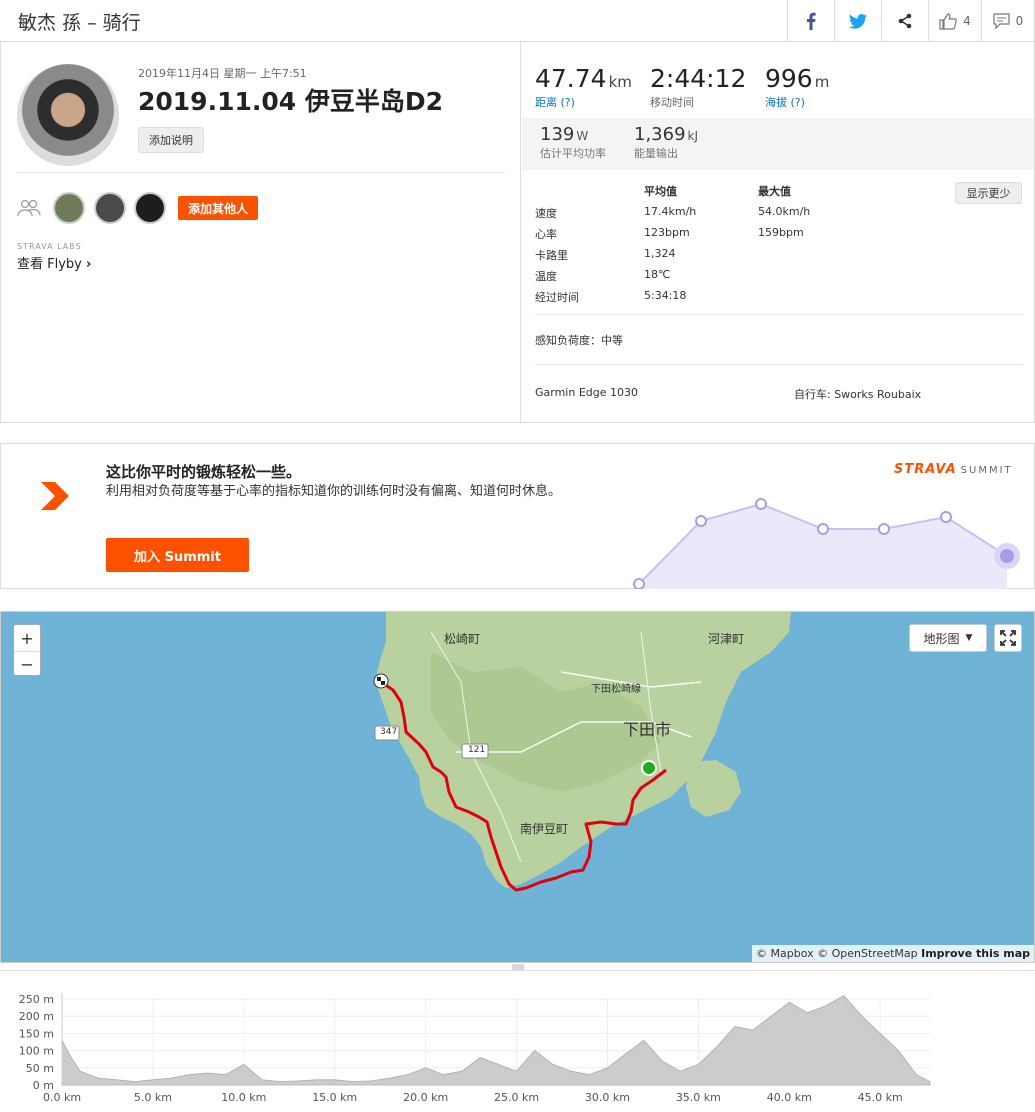  I want to click on map-label-road: 下田松崎線, so click(616, 689).